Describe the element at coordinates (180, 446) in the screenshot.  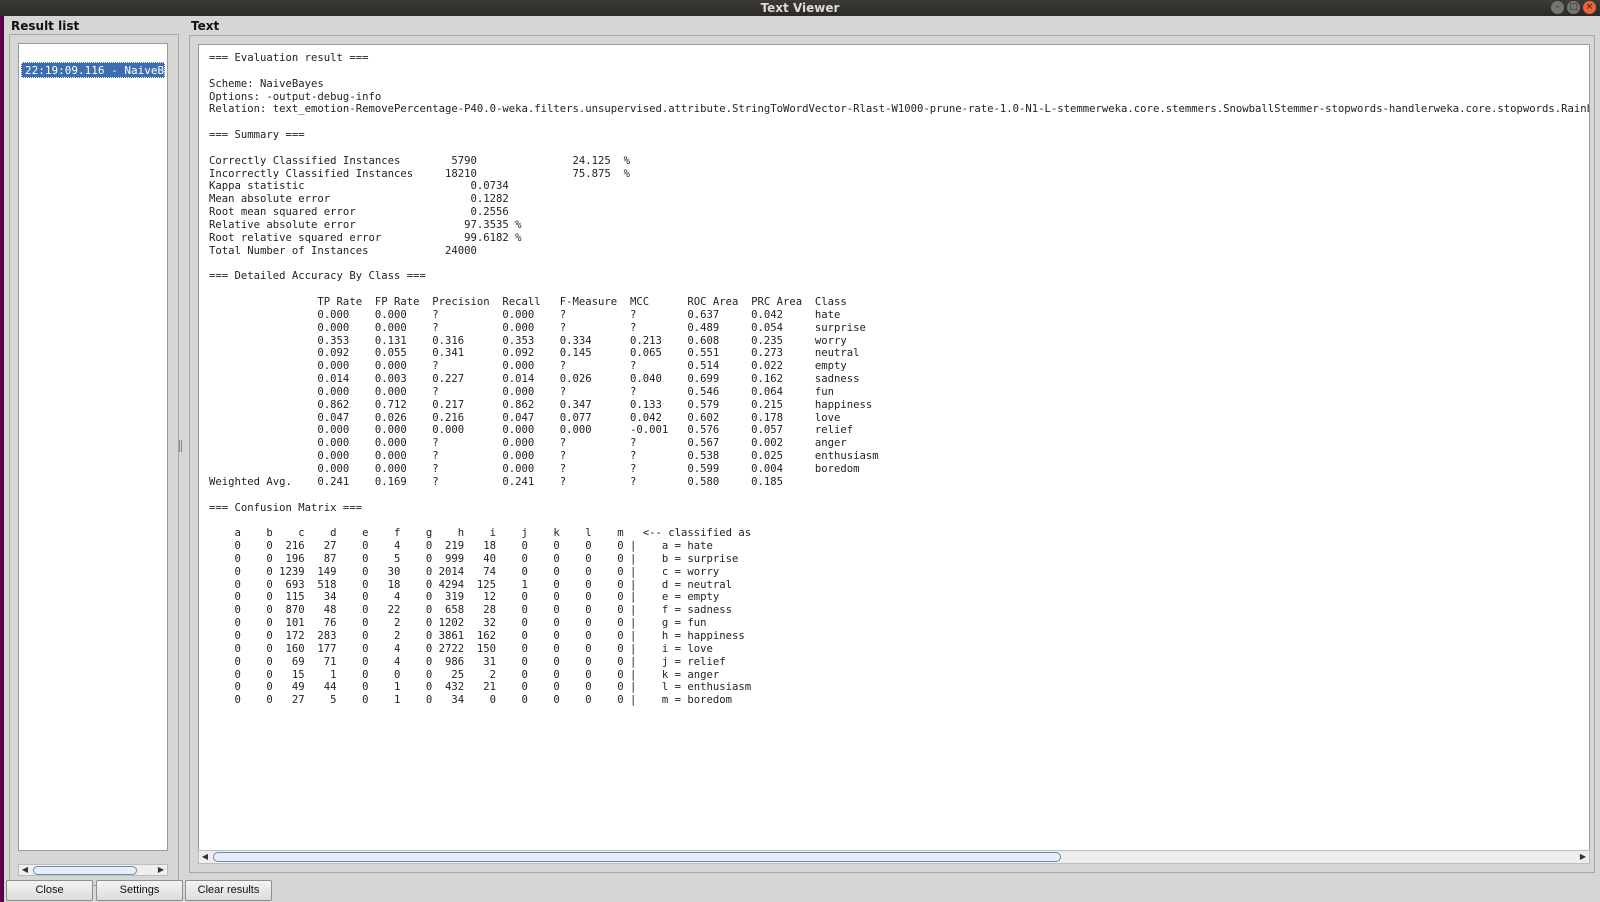
I see `panel-splitter` at that location.